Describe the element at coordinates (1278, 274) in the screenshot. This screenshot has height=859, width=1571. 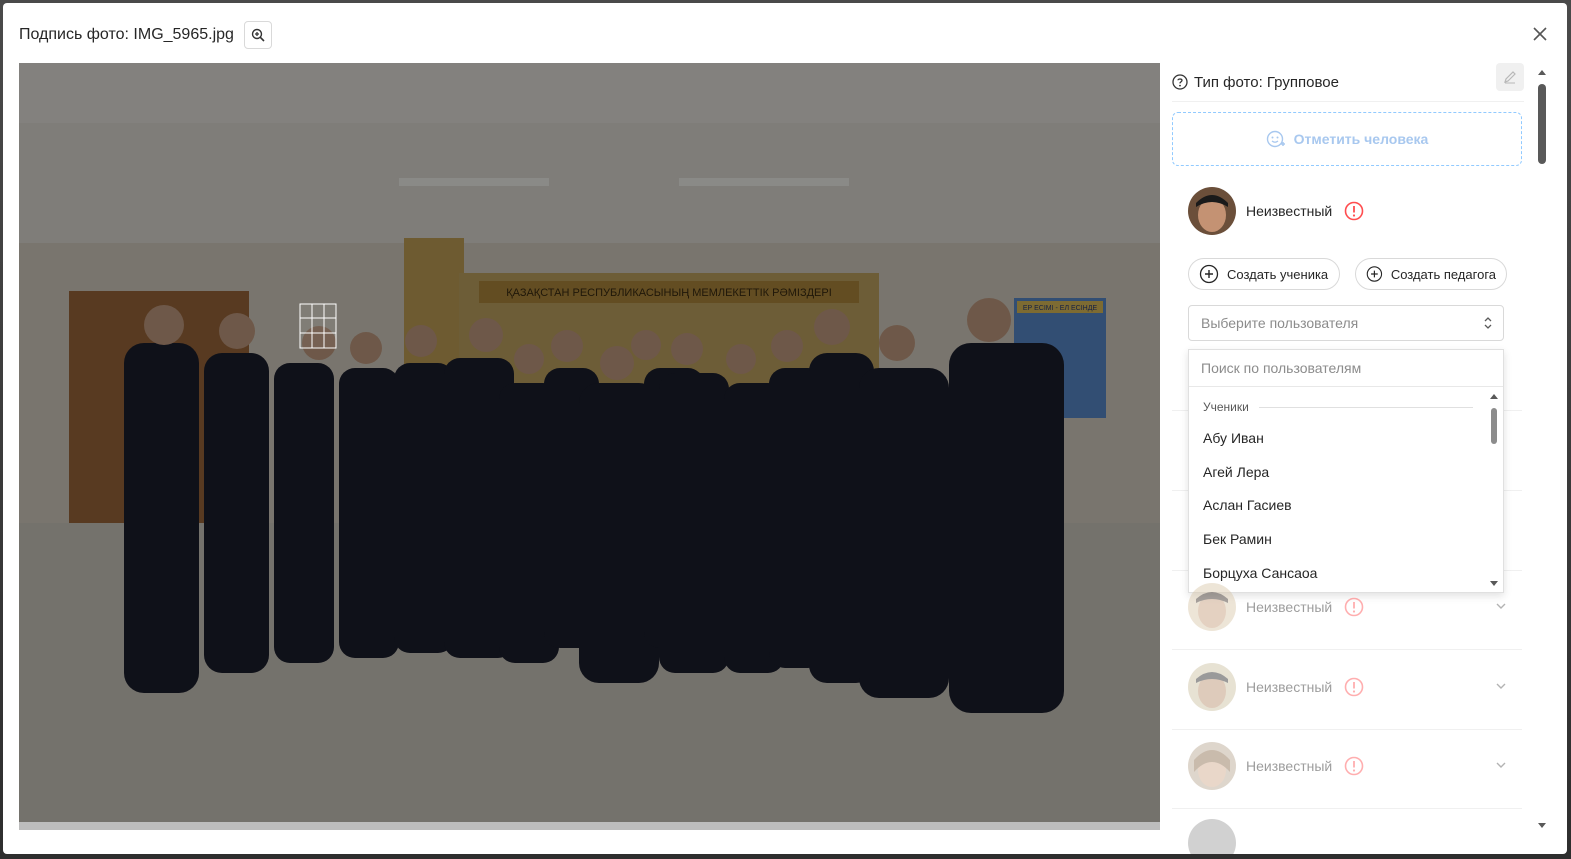
I see `create-student-label: Создать ученика` at that location.